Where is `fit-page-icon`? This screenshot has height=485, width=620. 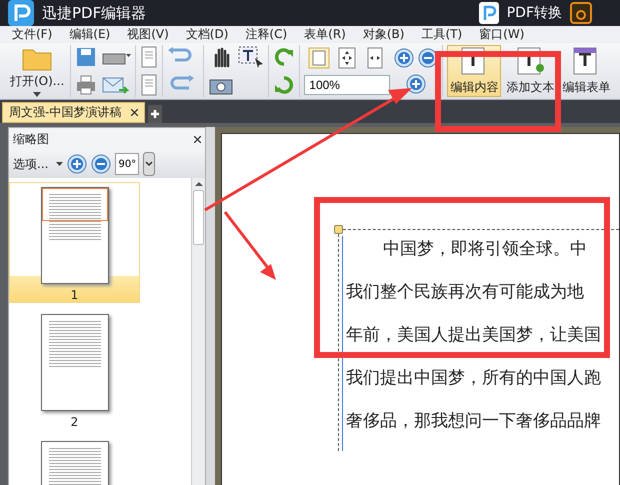
fit-page-icon is located at coordinates (347, 58).